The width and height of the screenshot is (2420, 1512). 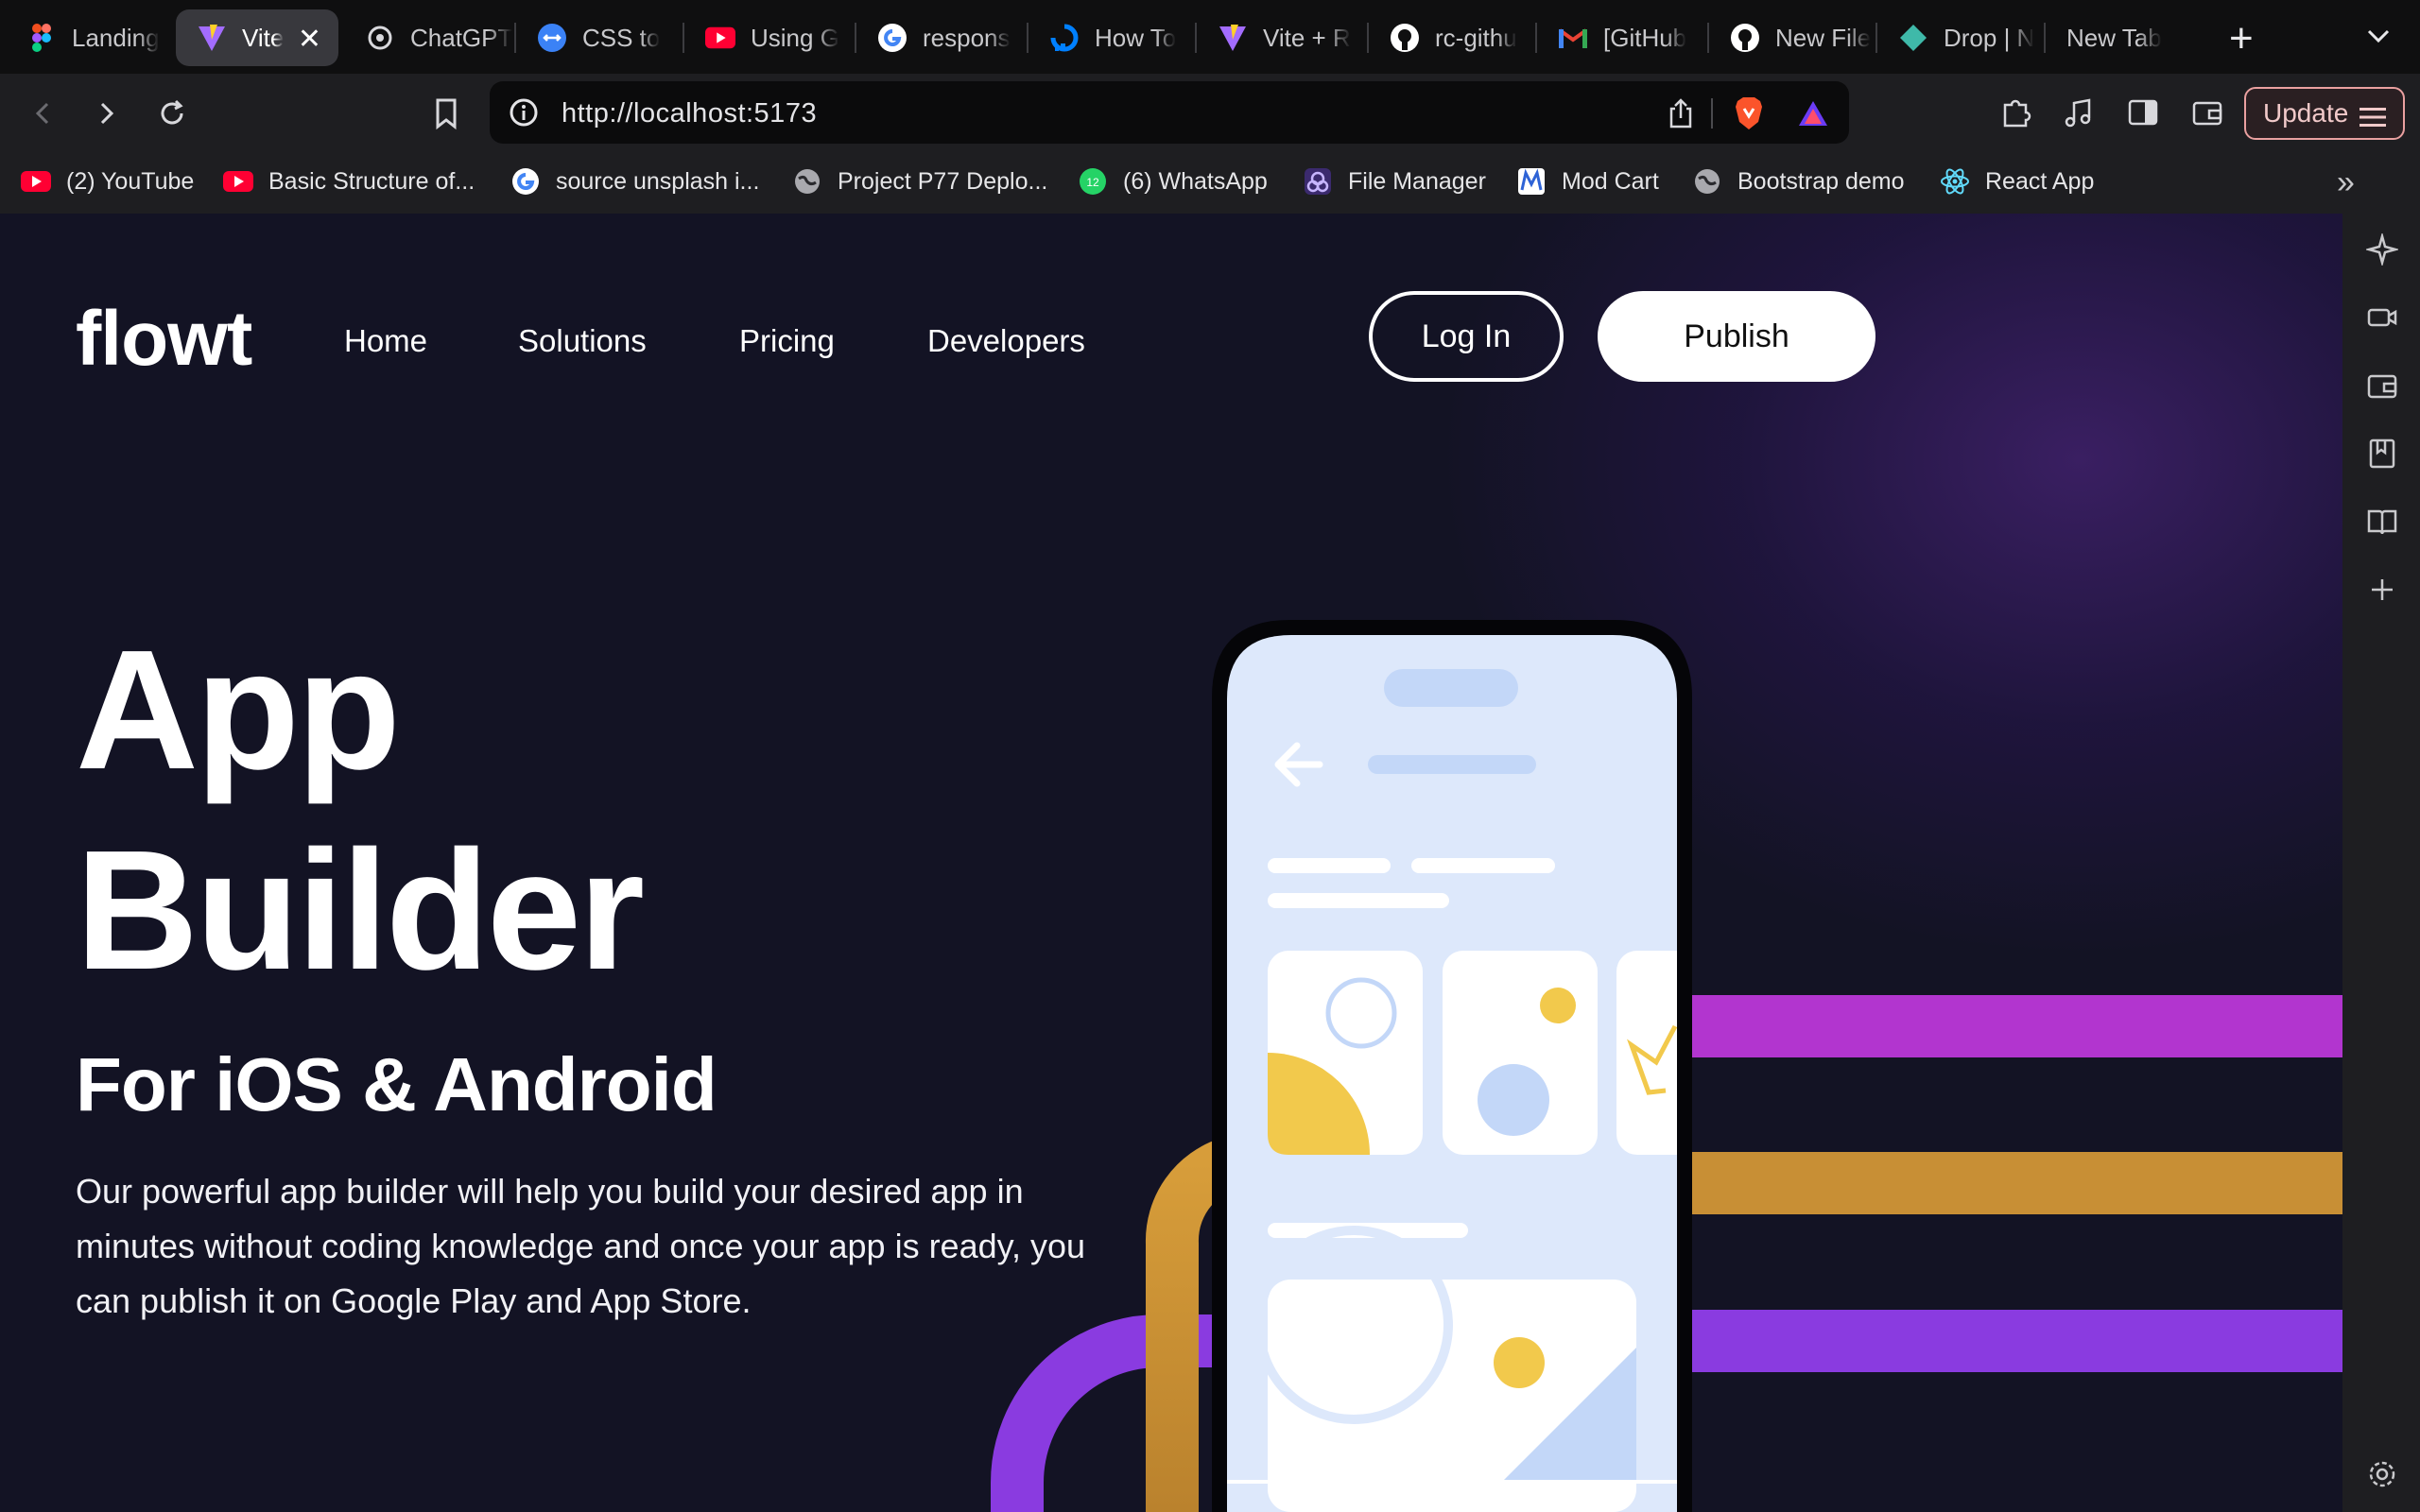 What do you see at coordinates (1813, 113) in the screenshot?
I see `brave-rewards-icon` at bounding box center [1813, 113].